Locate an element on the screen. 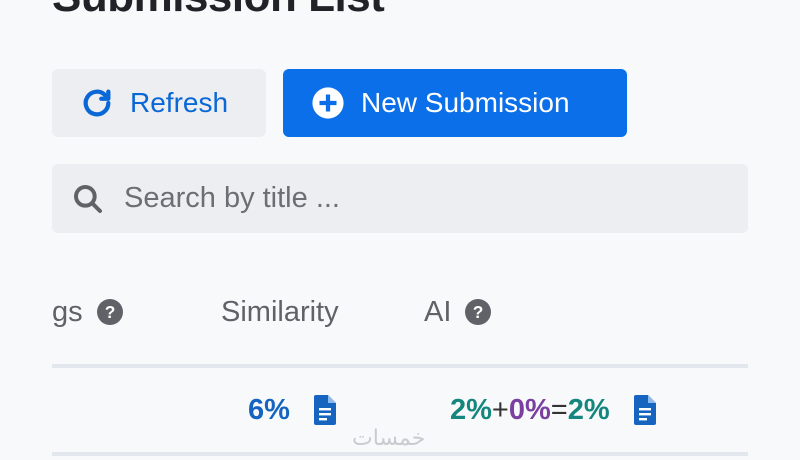 Image resolution: width=800 pixels, height=460 pixels. search-icon is located at coordinates (88, 199).